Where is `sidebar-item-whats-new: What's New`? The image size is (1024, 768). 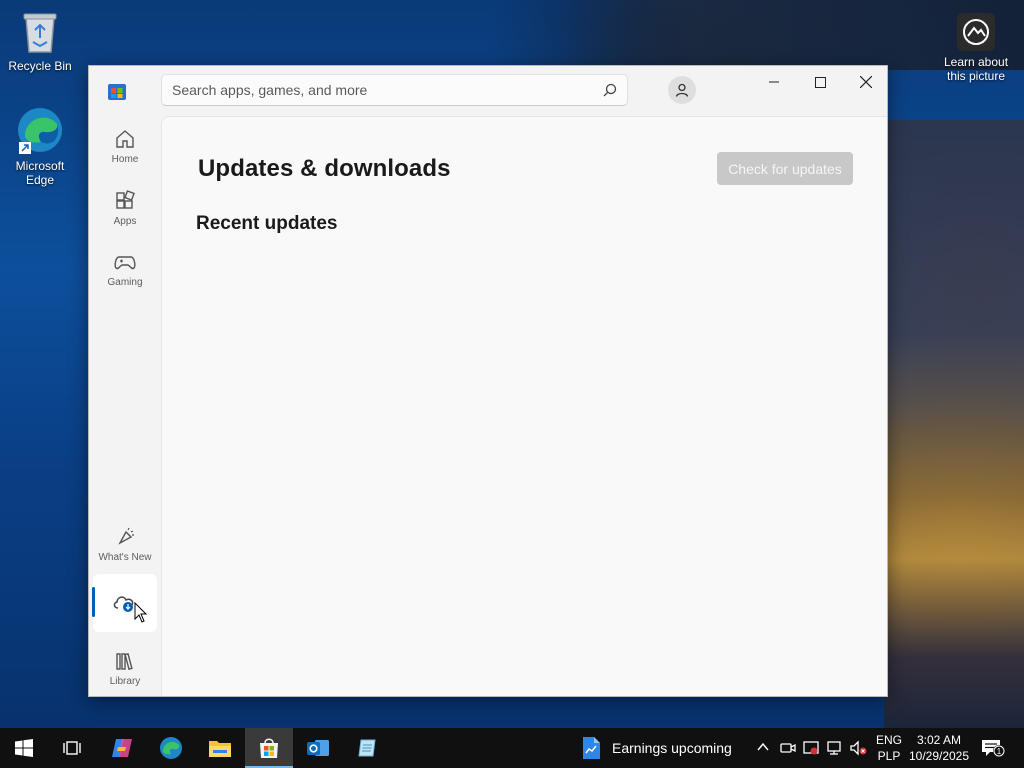
sidebar-item-whats-new: What's New is located at coordinates (125, 544).